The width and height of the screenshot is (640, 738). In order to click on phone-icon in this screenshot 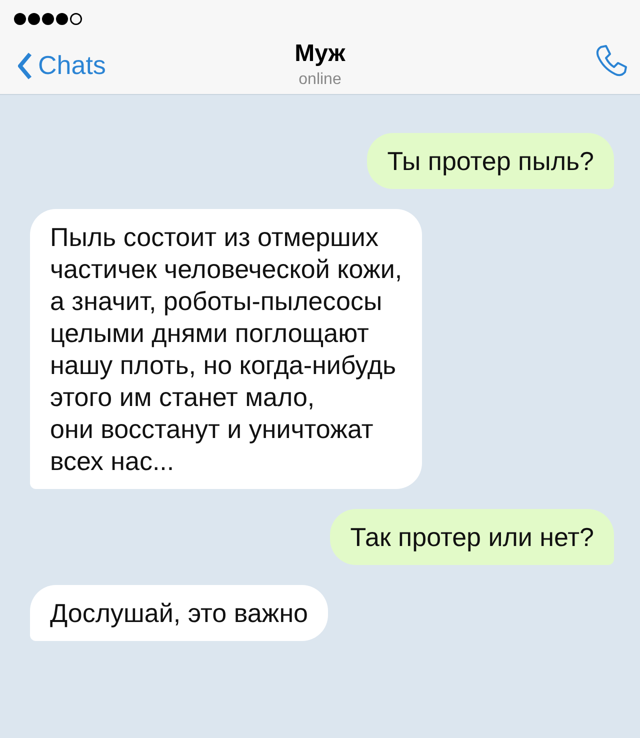, I will do `click(611, 61)`.